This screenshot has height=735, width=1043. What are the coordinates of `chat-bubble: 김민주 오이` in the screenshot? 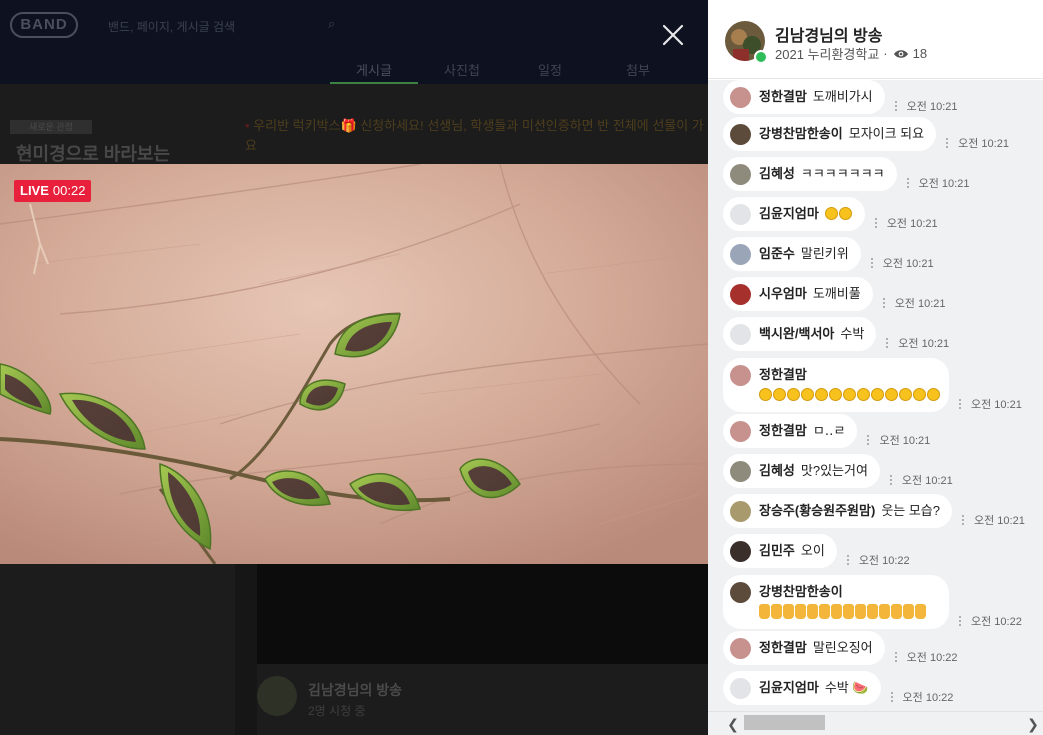 It's located at (780, 551).